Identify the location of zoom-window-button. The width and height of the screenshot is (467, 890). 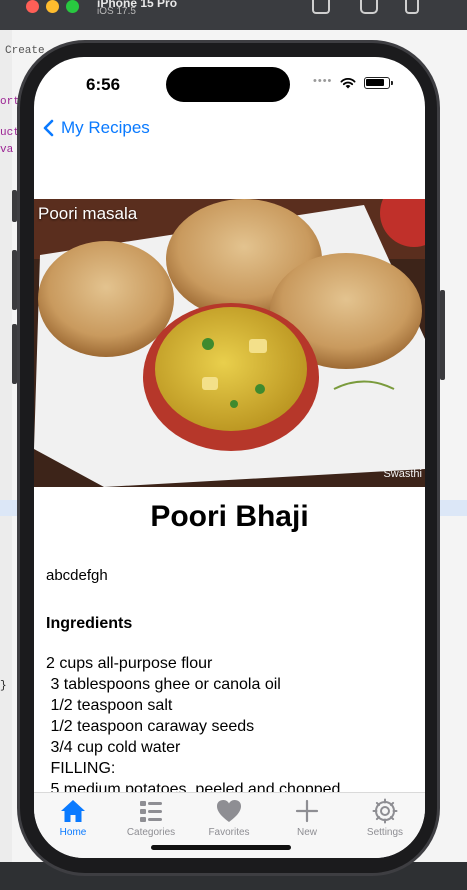
(72, 6).